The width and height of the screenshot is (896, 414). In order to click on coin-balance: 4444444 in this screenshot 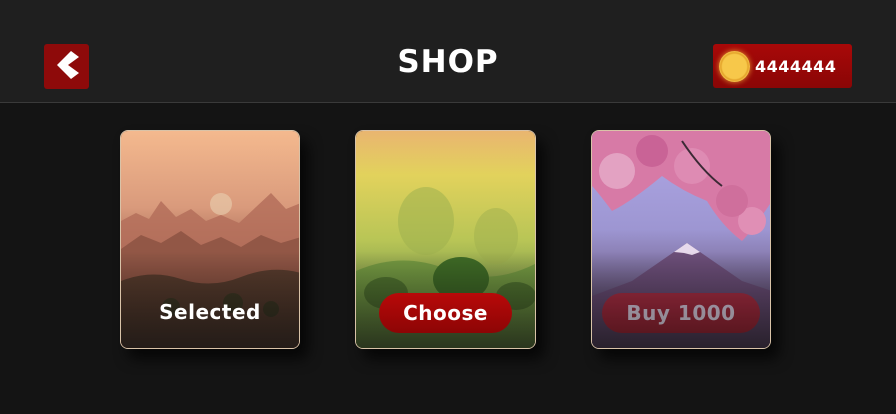, I will do `click(782, 66)`.